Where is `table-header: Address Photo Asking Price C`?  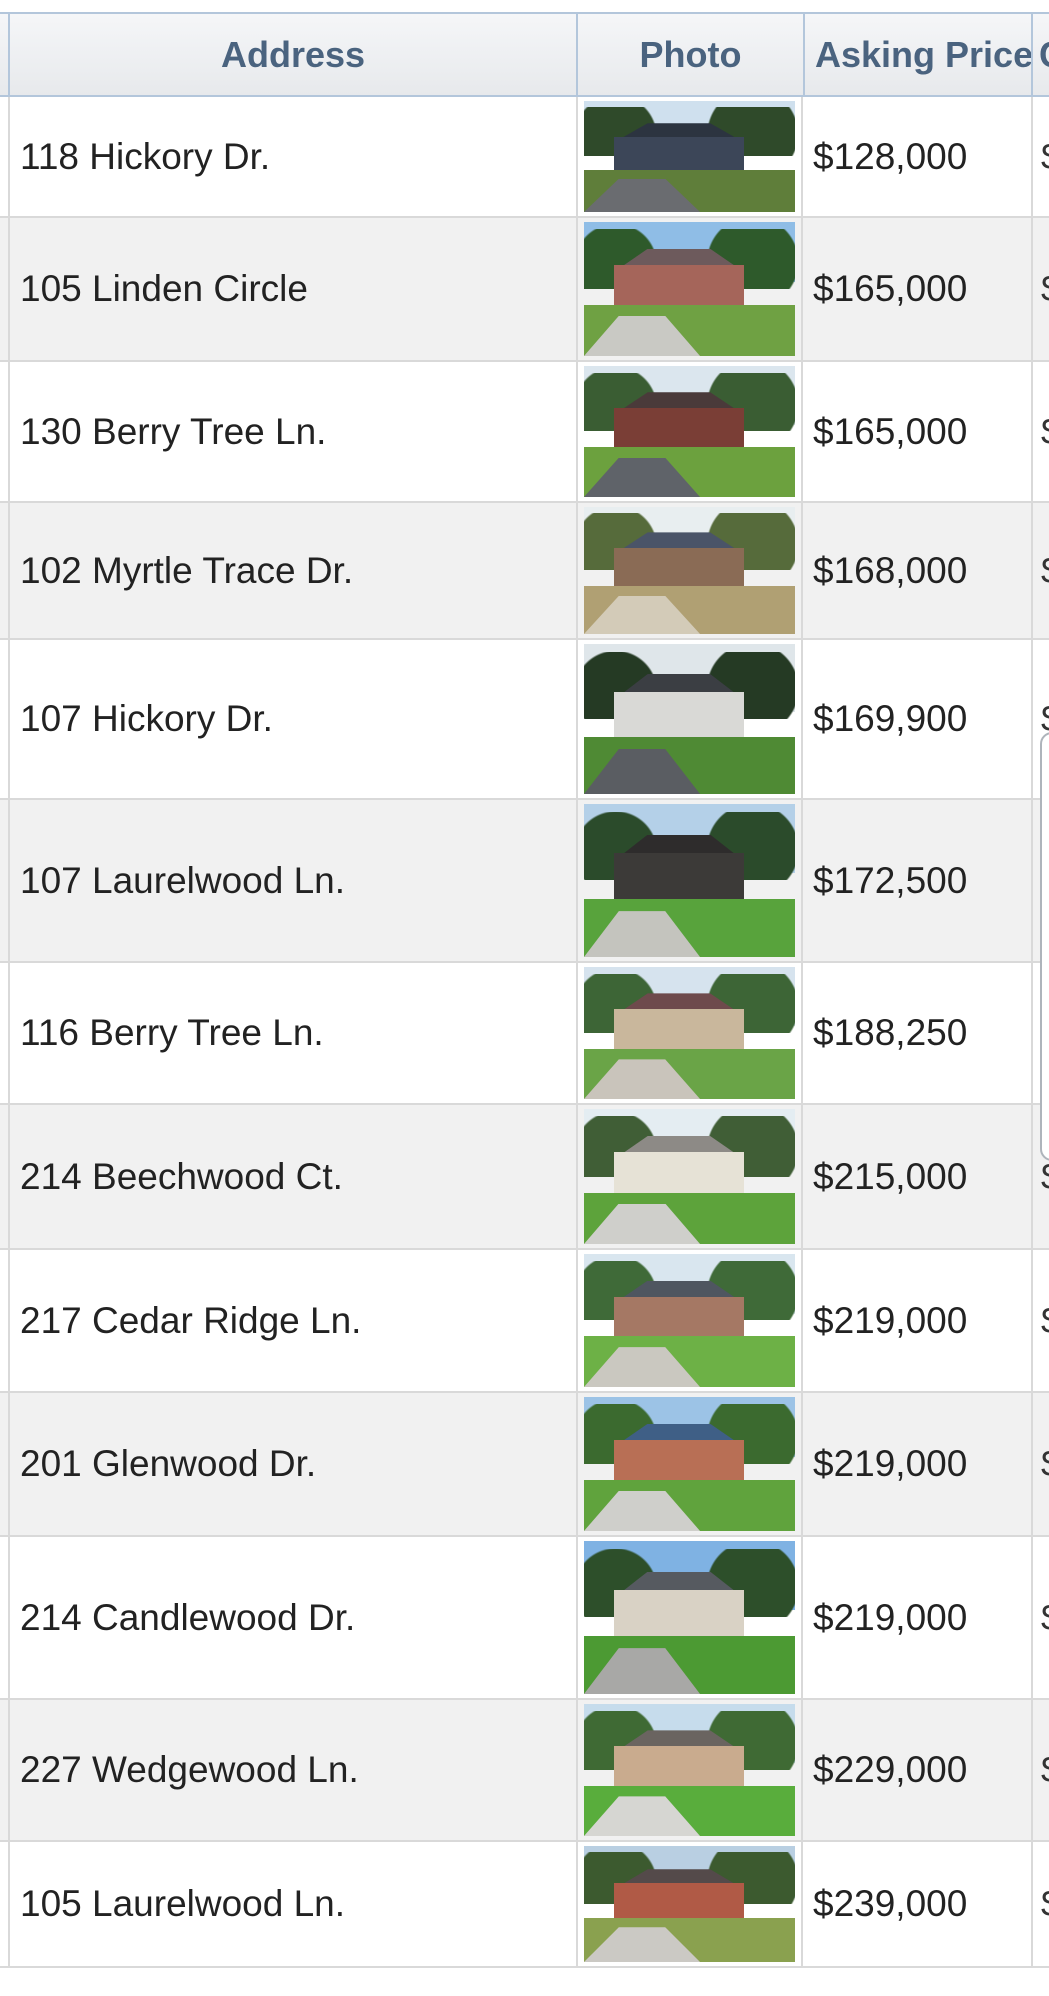 table-header: Address Photo Asking Price C is located at coordinates (524, 54).